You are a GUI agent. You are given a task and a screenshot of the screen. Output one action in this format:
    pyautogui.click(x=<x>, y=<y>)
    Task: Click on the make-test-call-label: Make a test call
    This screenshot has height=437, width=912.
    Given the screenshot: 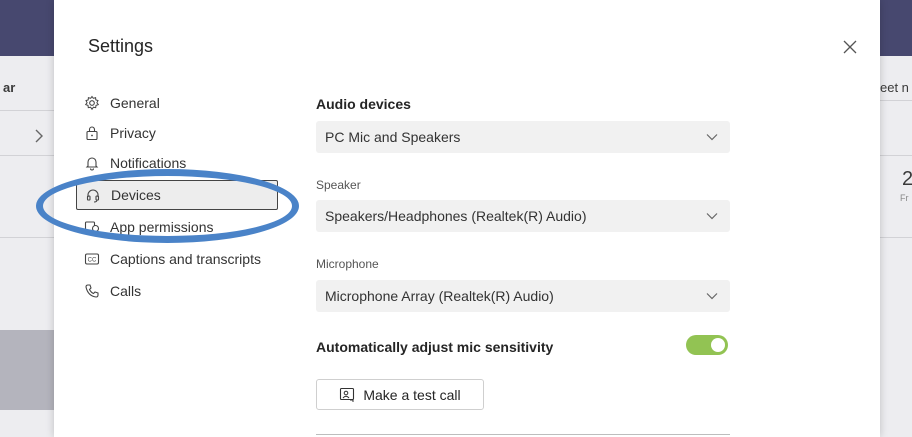 What is the action you would take?
    pyautogui.click(x=412, y=394)
    